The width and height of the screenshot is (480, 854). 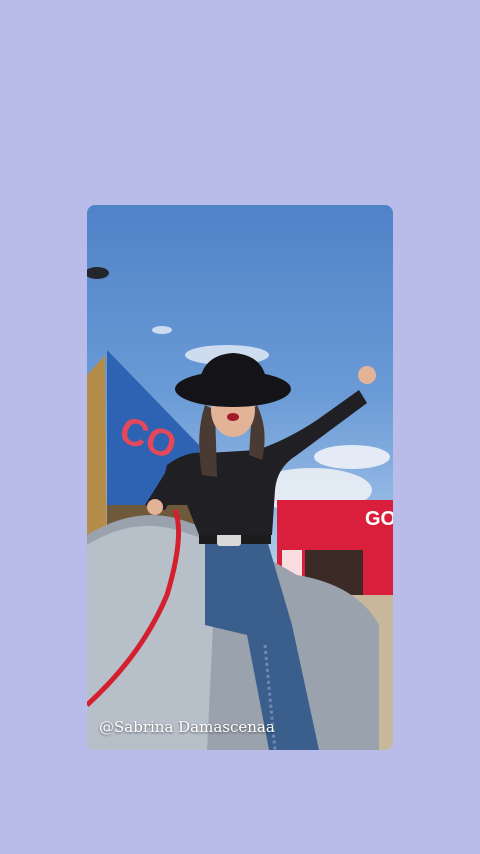 I want to click on story-caption-username: @Sabrina Damascenaa, so click(x=187, y=727).